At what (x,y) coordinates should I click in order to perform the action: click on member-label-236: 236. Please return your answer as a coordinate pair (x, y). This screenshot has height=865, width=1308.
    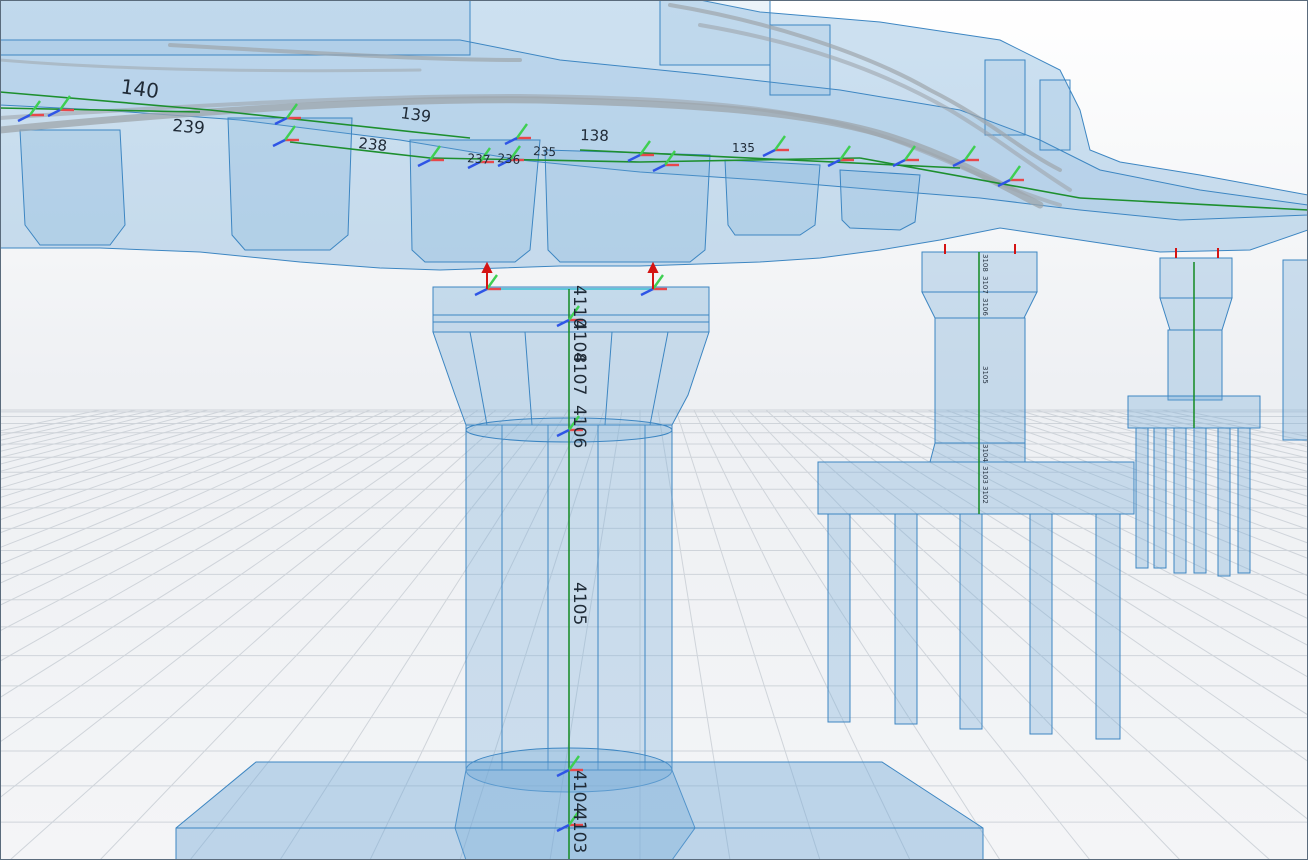
    Looking at the image, I should click on (509, 159).